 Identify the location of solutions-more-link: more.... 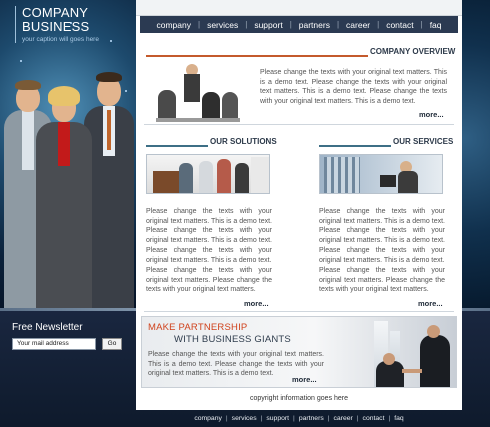
(256, 303).